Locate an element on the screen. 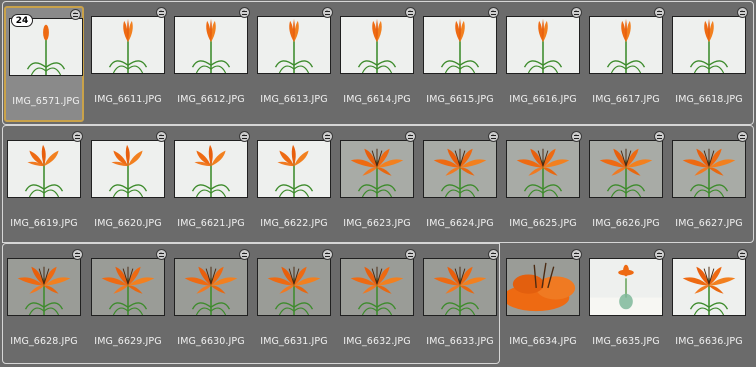  thumbnail-cell: IMG_6613.JPG is located at coordinates (294, 64).